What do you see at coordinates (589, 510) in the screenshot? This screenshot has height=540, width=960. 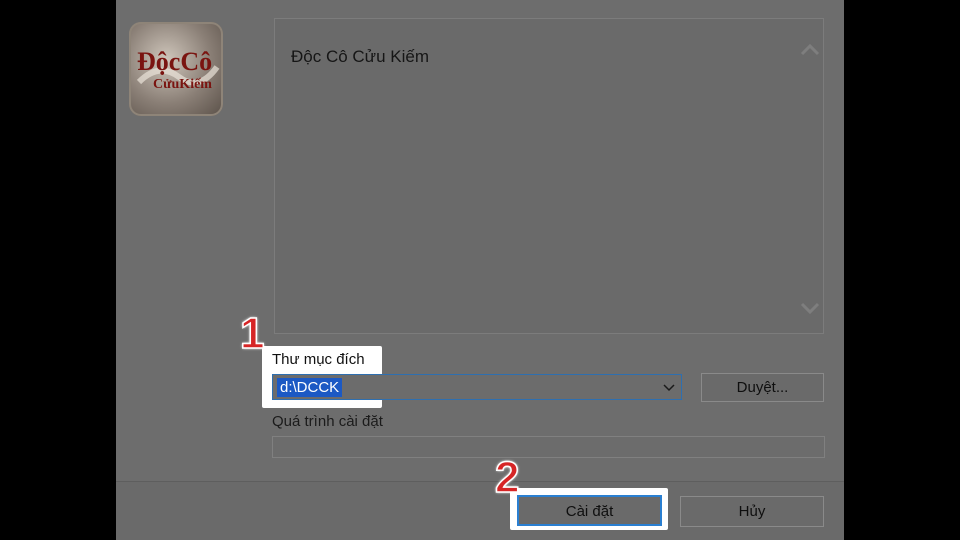 I see `install-button: Cài đặt` at bounding box center [589, 510].